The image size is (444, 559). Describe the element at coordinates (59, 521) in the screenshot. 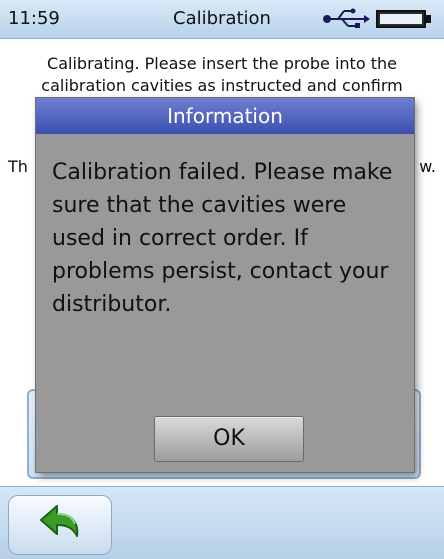

I see `back-arrow-icon` at that location.